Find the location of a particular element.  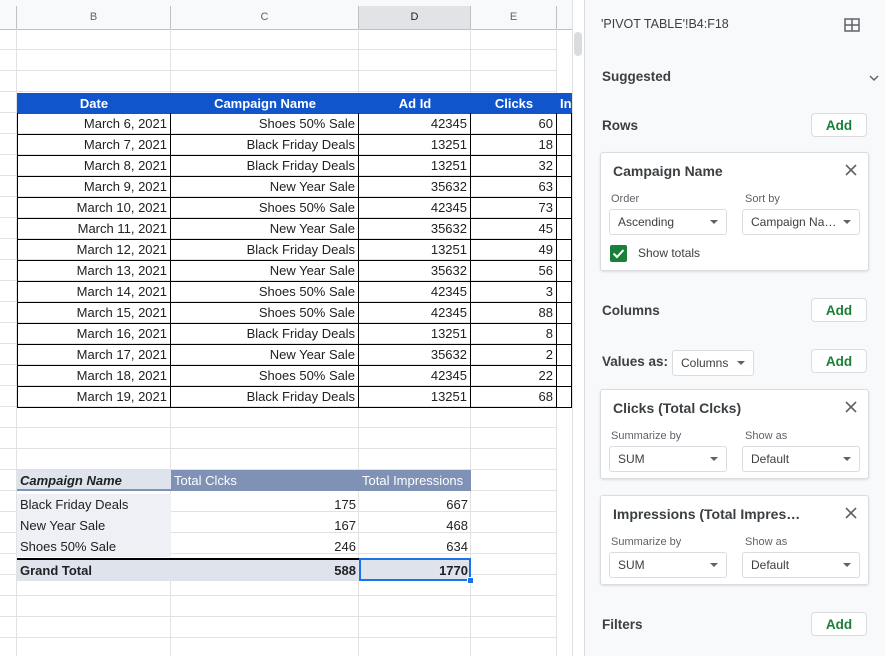

grand-total-label: Grand Total is located at coordinates (94, 569).